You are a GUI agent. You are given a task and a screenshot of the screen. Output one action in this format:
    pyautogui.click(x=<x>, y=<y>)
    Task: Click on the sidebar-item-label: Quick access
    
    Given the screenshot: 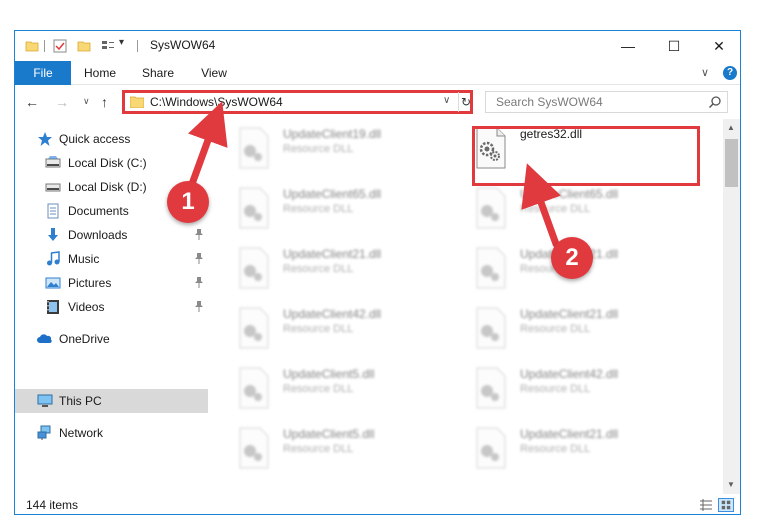 What is the action you would take?
    pyautogui.click(x=95, y=139)
    